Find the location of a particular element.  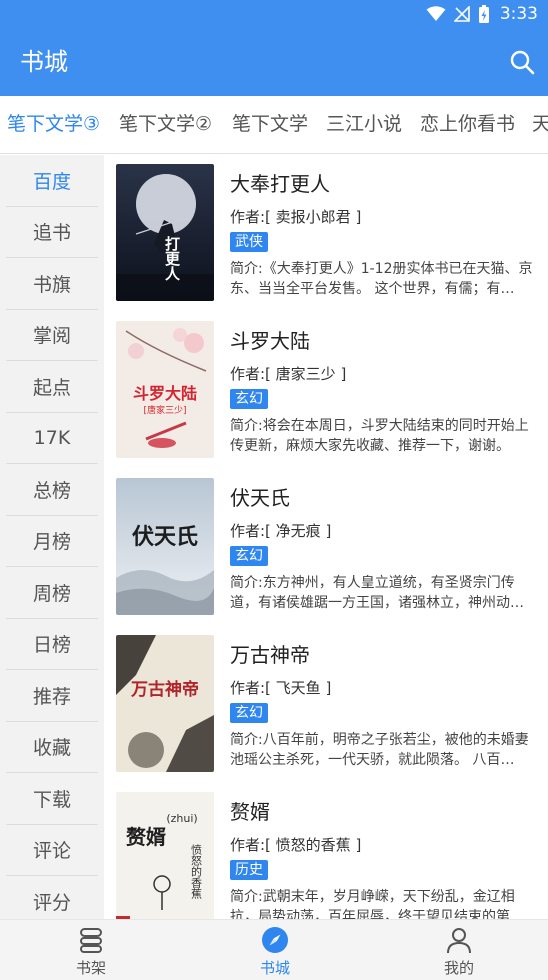

tab-source-2: 笔下文学② is located at coordinates (165, 124).